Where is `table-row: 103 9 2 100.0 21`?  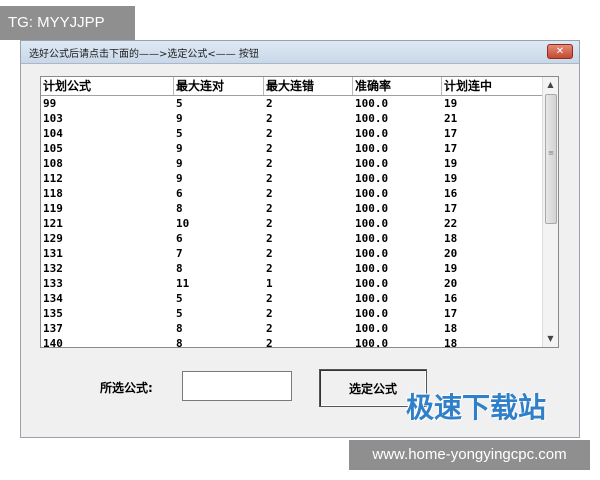 table-row: 103 9 2 100.0 21 is located at coordinates (292, 118).